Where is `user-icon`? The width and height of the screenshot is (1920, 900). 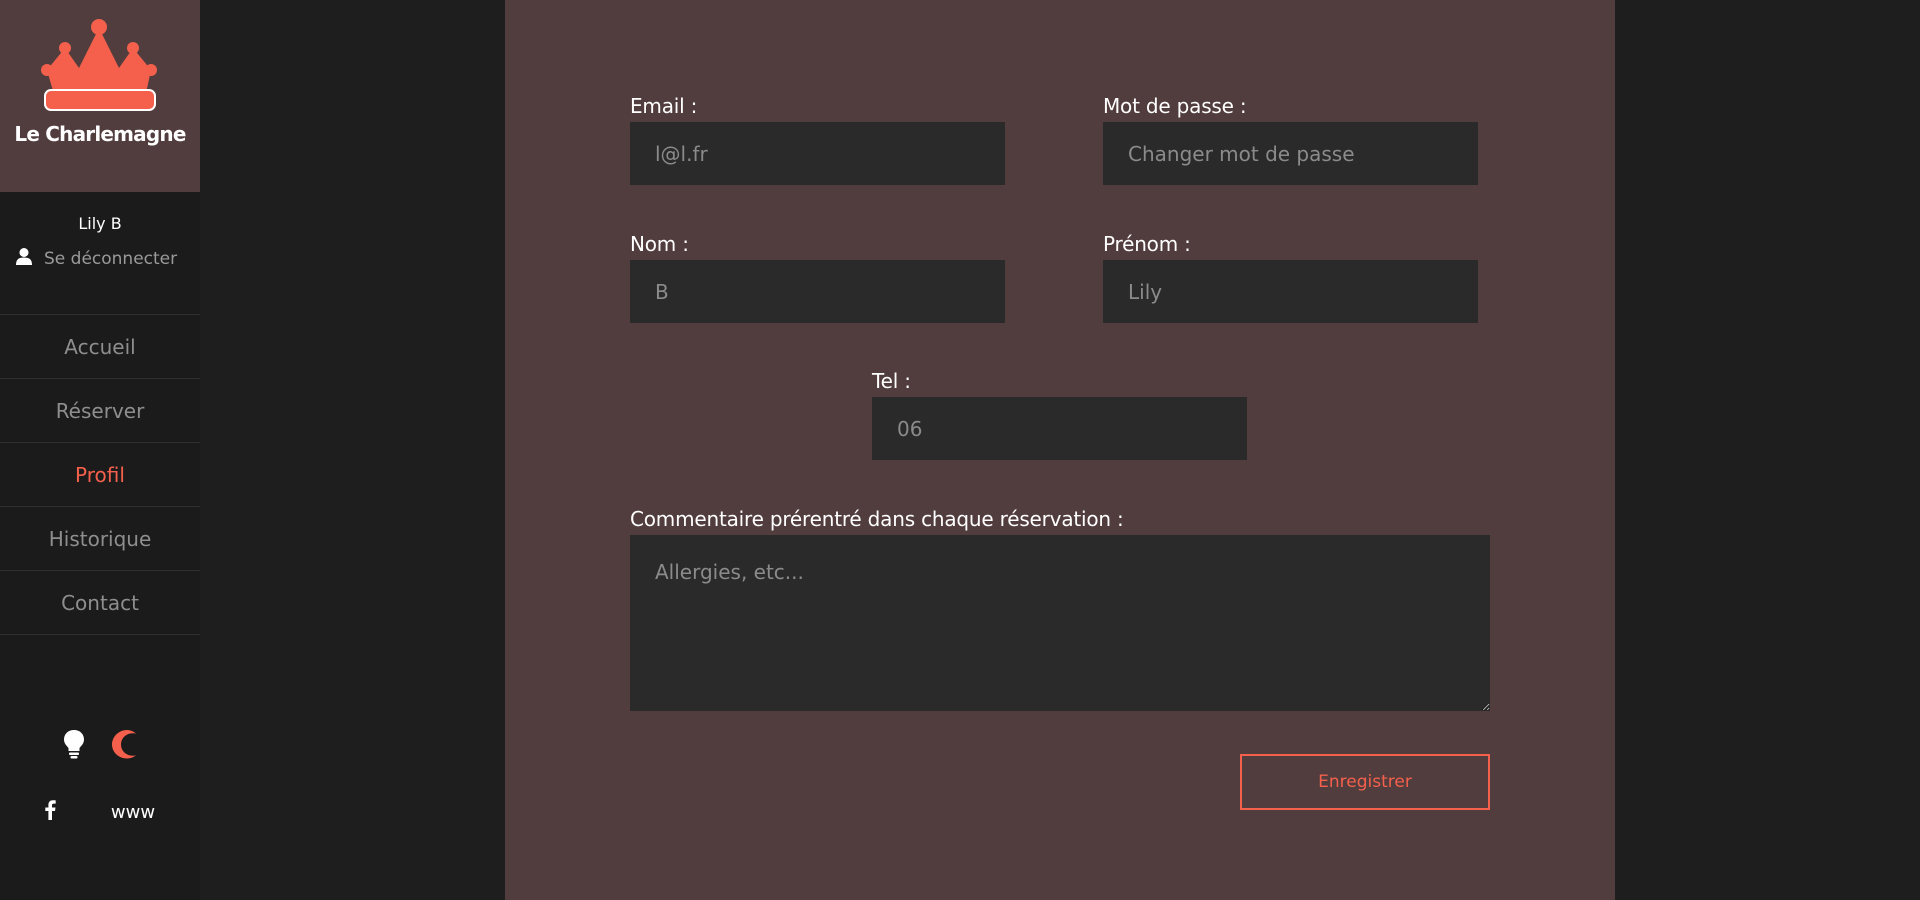
user-icon is located at coordinates (24, 259).